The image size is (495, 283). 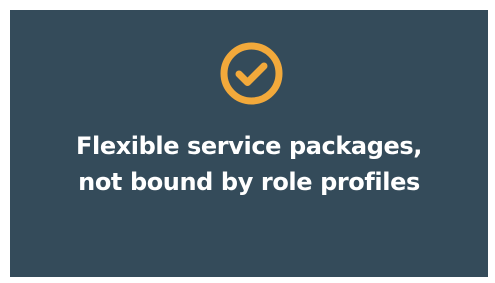 What do you see at coordinates (249, 182) in the screenshot?
I see `headline-line-2: not bound by role profiles` at bounding box center [249, 182].